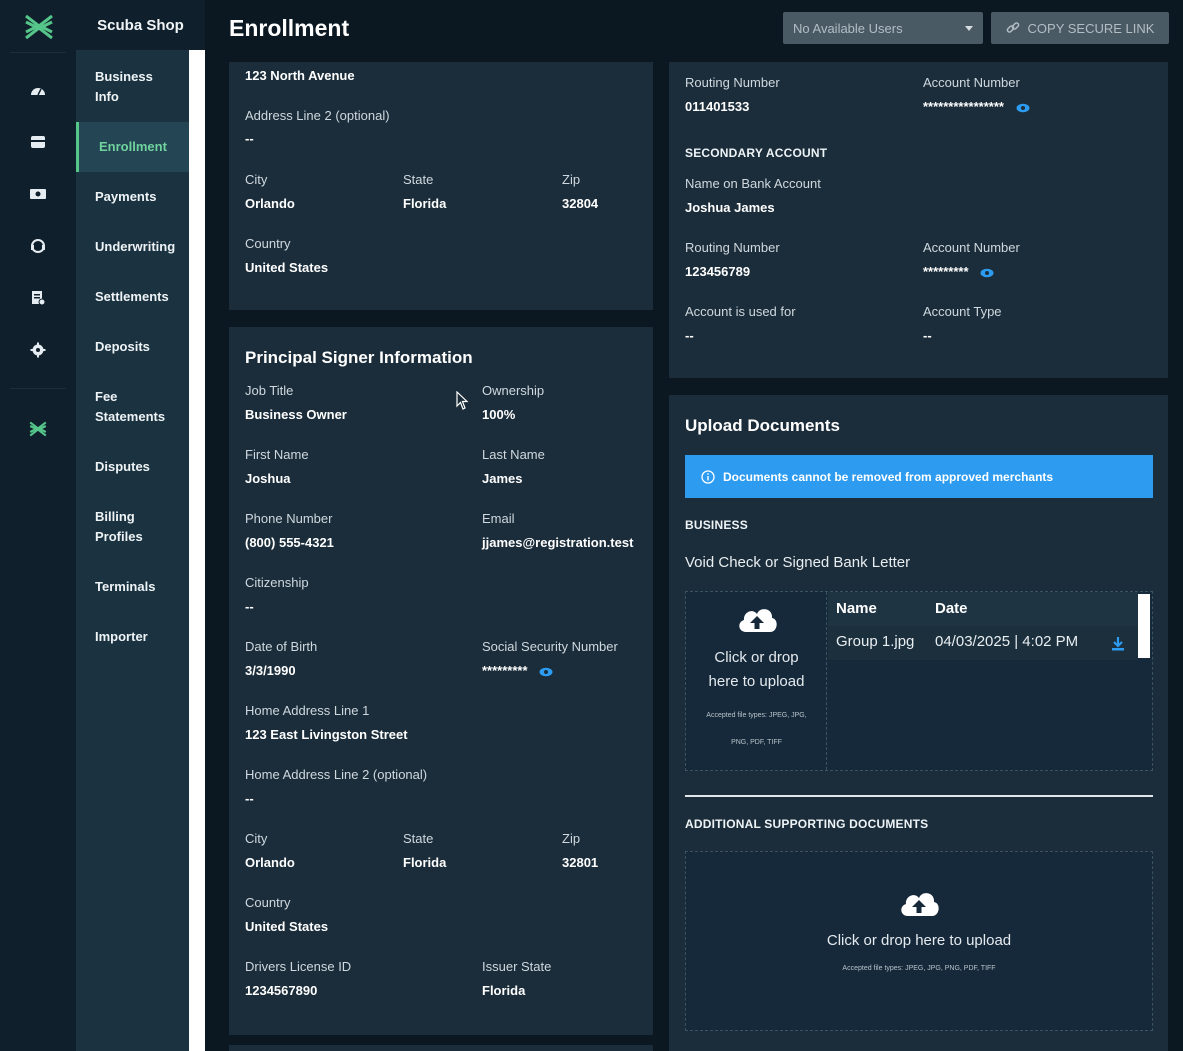  Describe the element at coordinates (256, 179) in the screenshot. I see `city-label: City` at that location.